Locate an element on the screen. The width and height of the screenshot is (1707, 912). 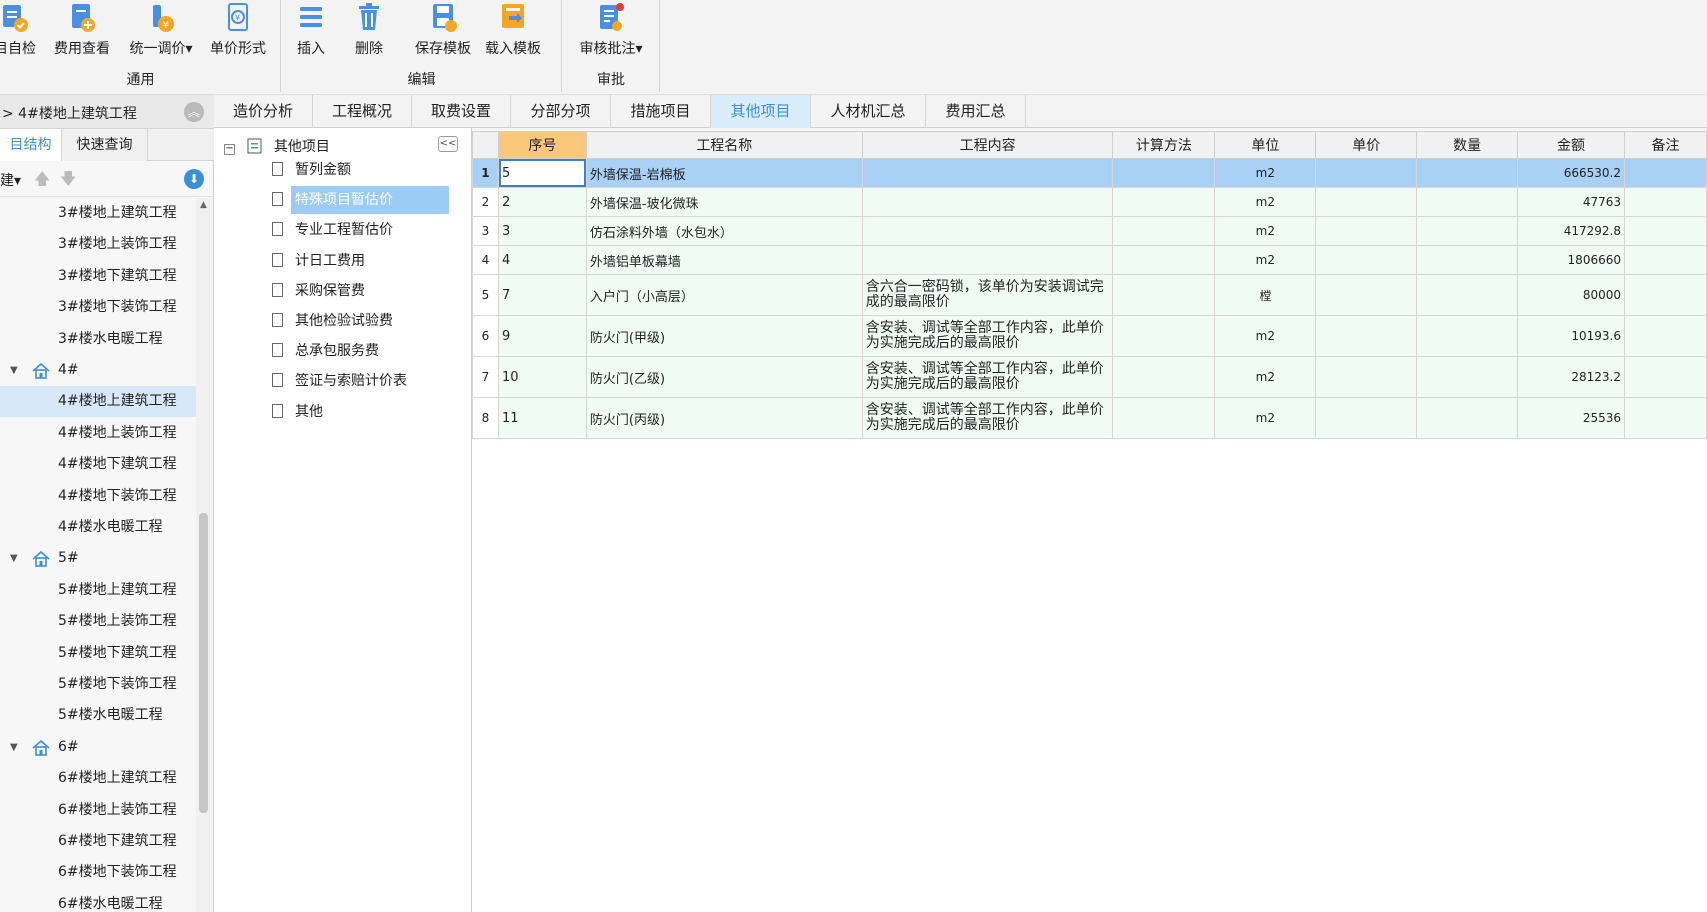
self-check-button: 目自检 is located at coordinates (20, 31).